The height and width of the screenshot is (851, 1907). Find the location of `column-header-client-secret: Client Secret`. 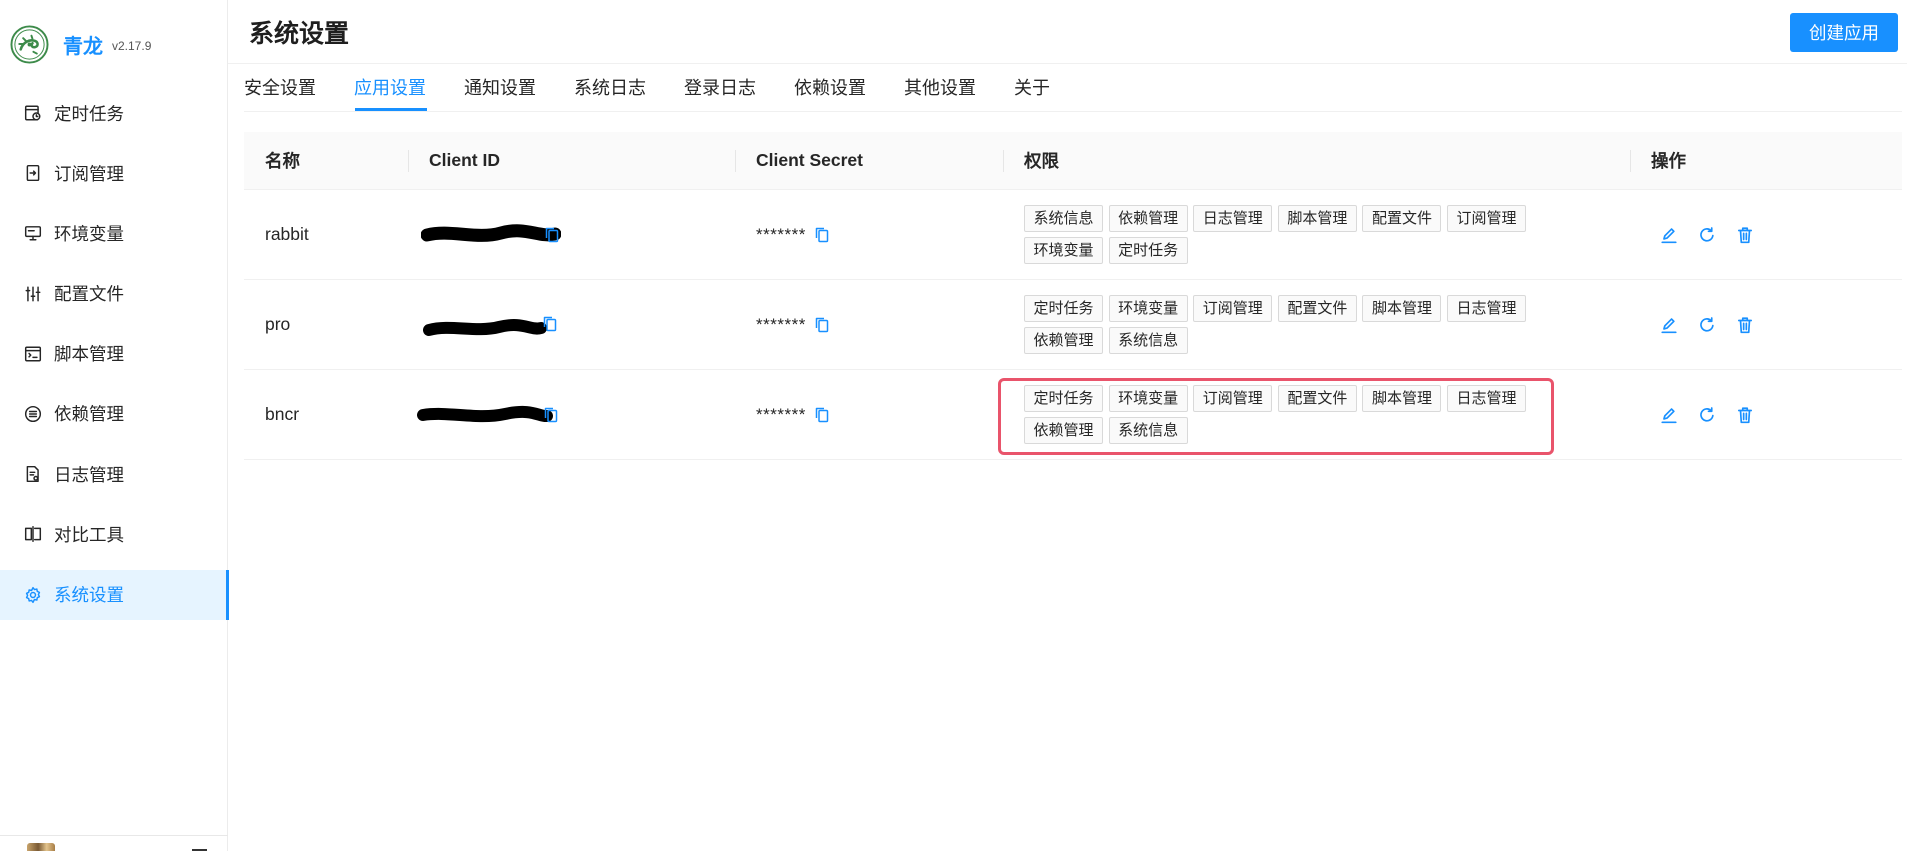

column-header-client-secret: Client Secret is located at coordinates (869, 160).